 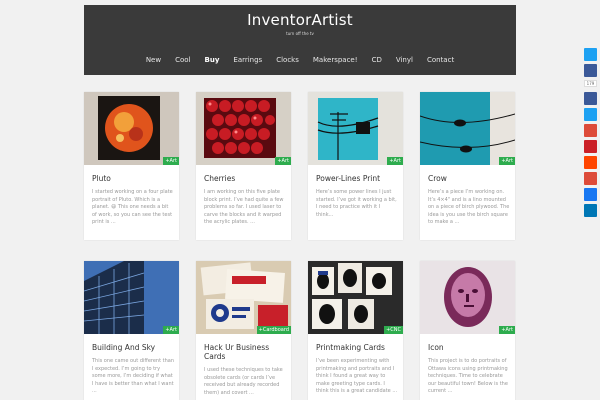 What do you see at coordinates (590, 130) in the screenshot?
I see `share-button-google-plus-icon` at bounding box center [590, 130].